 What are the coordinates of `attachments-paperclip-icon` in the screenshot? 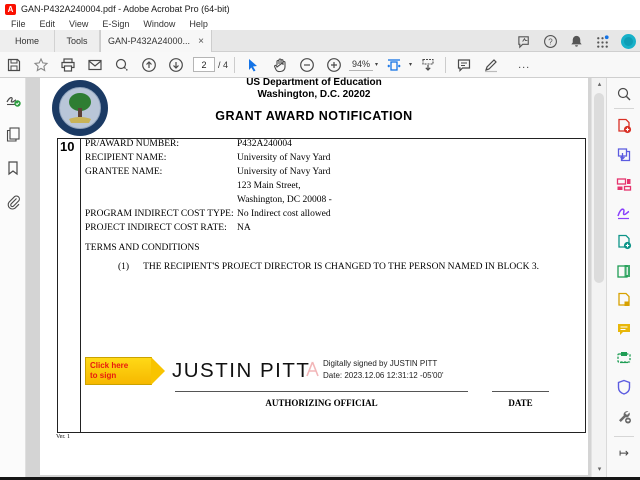 It's located at (13, 202).